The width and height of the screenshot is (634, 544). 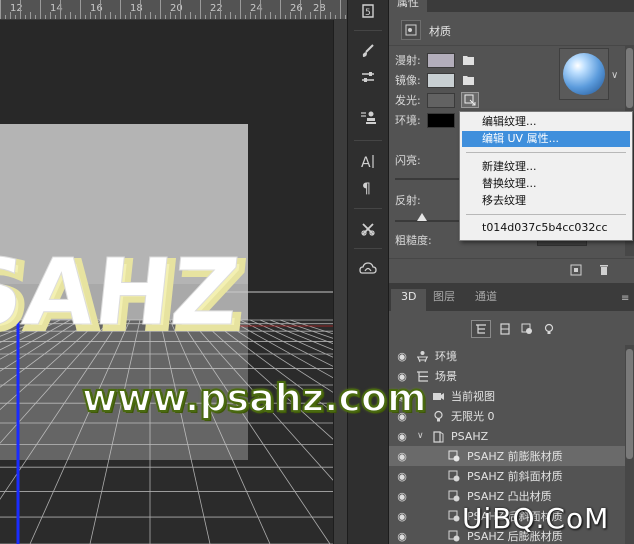 I want to click on paragraph-icon: ¶, so click(x=368, y=187).